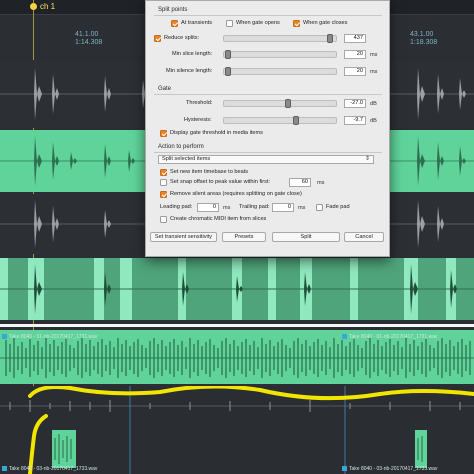  I want to click on min-slice-length-handle, so click(228, 54).